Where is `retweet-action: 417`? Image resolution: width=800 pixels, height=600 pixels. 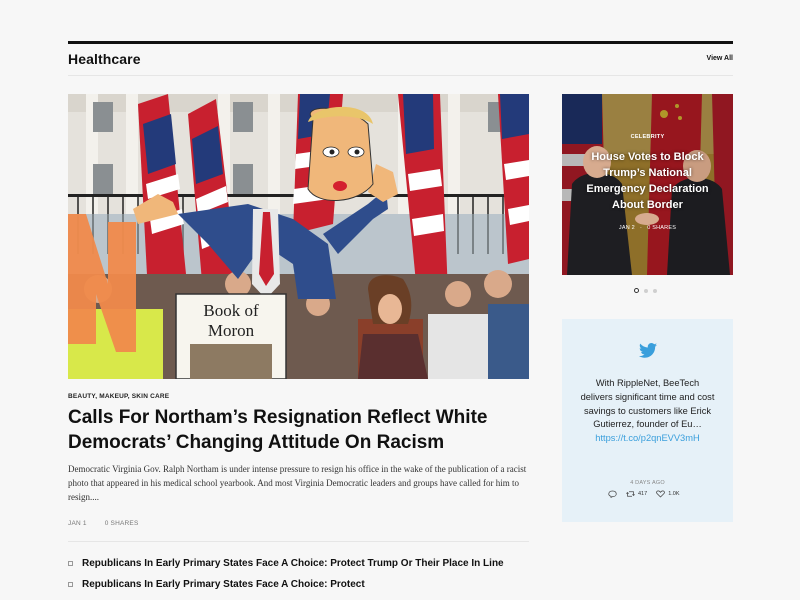 retweet-action: 417 is located at coordinates (636, 494).